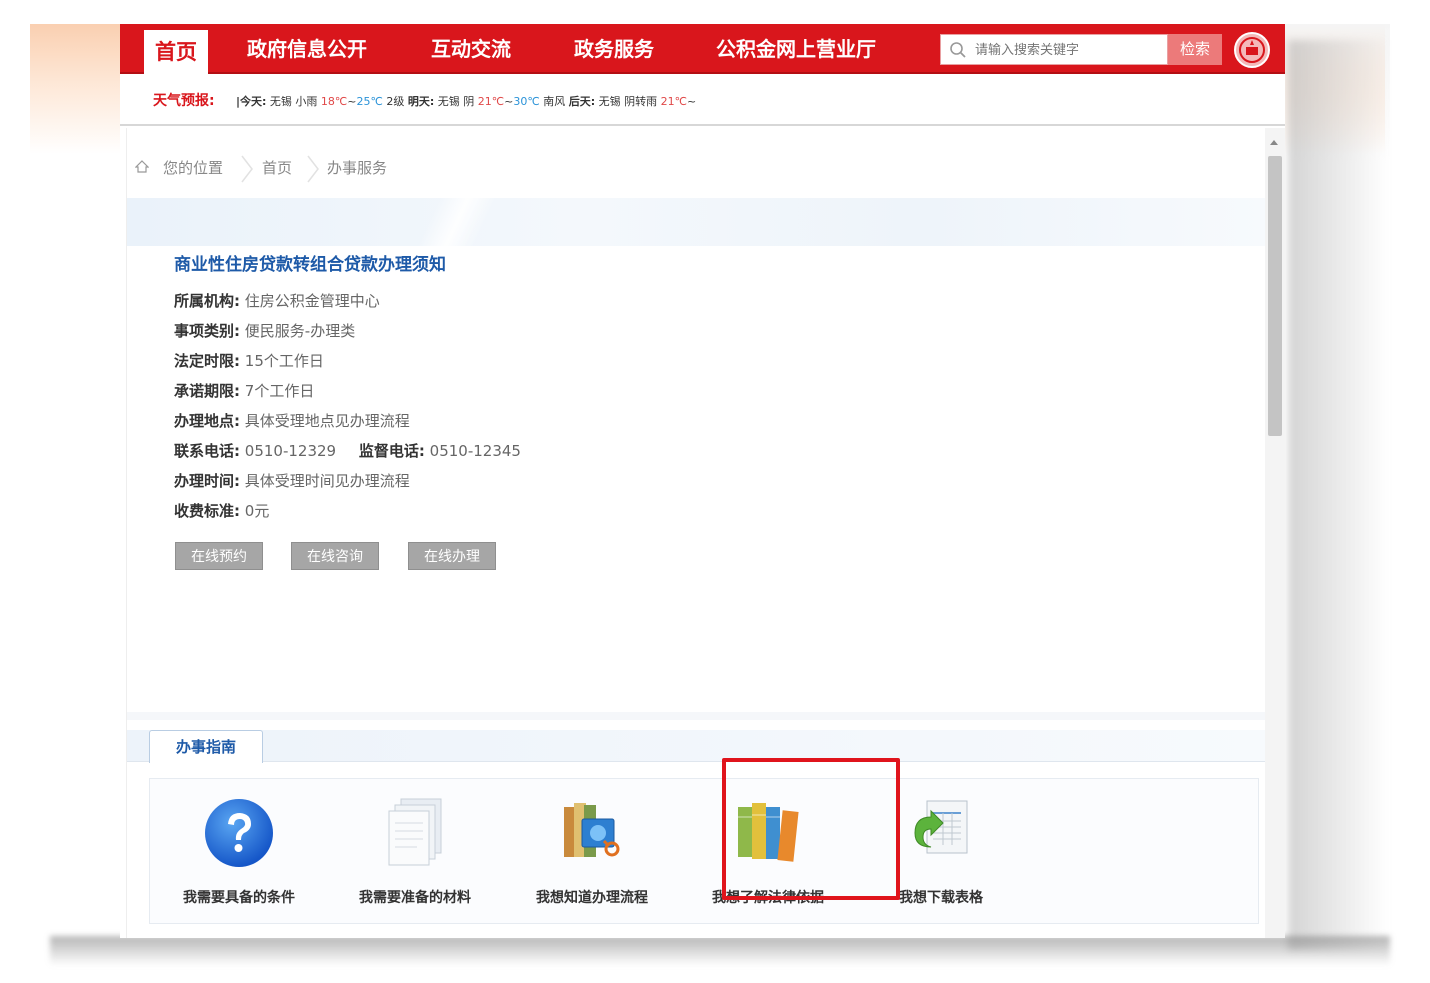 This screenshot has height=983, width=1430. I want to click on nav-item-gov-info: 政府信息公开, so click(307, 49).